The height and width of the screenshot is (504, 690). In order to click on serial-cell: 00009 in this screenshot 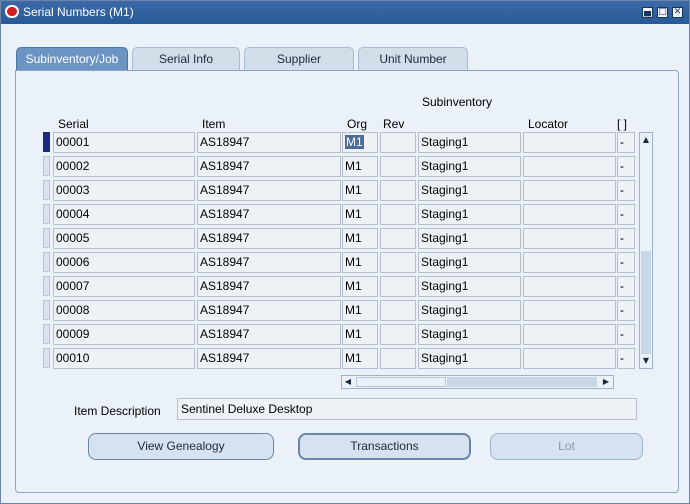, I will do `click(124, 334)`.